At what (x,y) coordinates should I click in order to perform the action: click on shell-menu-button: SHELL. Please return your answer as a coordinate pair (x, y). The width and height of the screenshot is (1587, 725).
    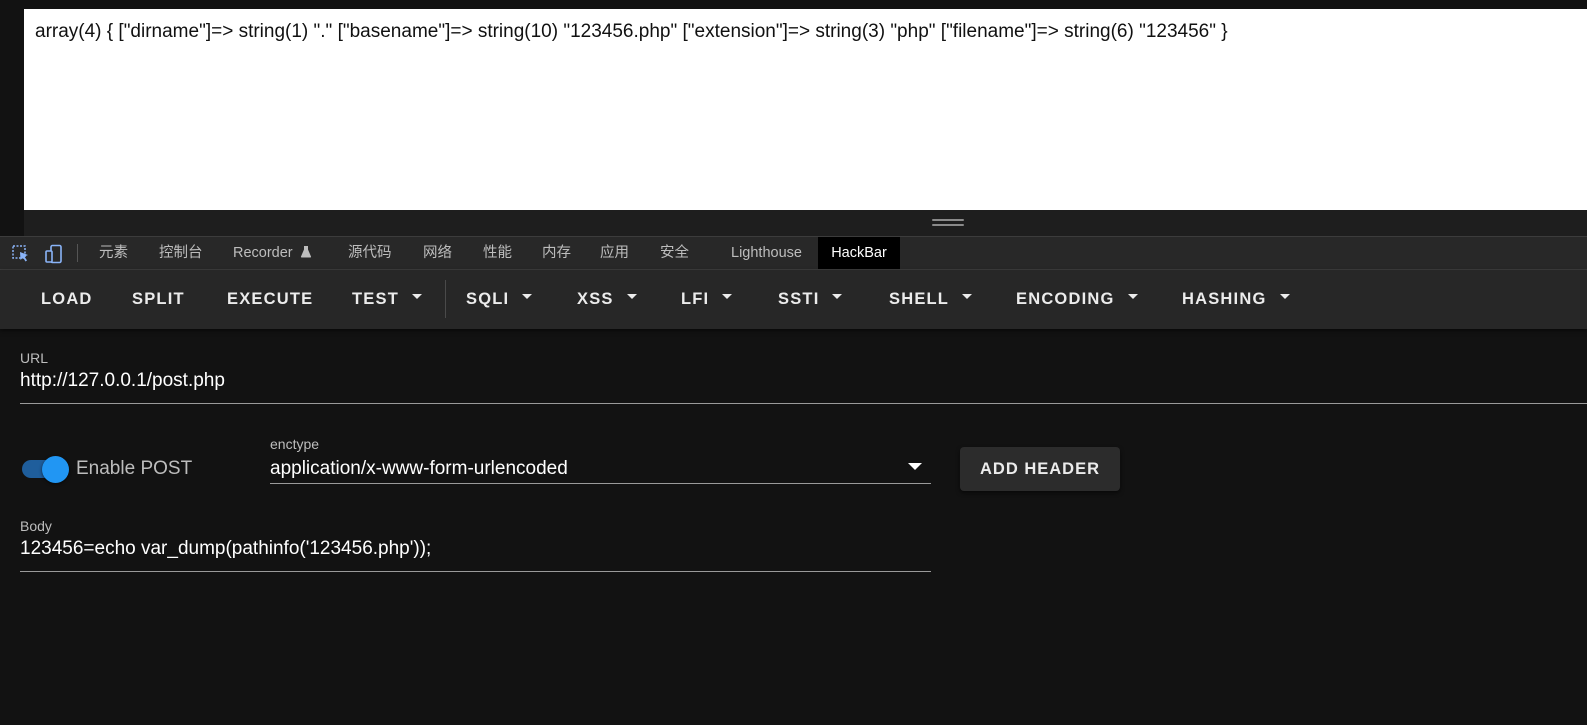
    Looking at the image, I should click on (931, 299).